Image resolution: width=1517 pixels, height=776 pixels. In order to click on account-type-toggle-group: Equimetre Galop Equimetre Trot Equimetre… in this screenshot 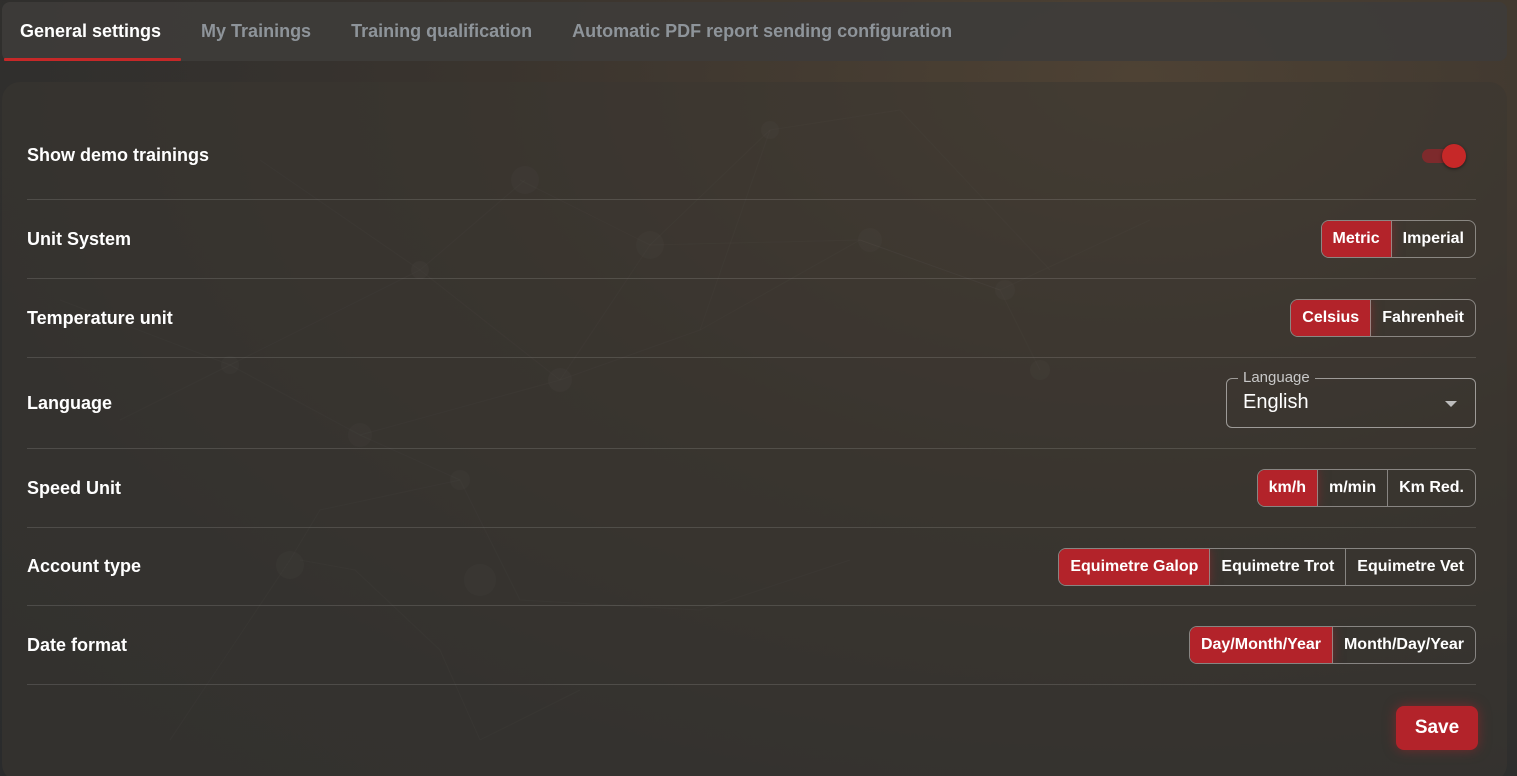, I will do `click(1267, 566)`.